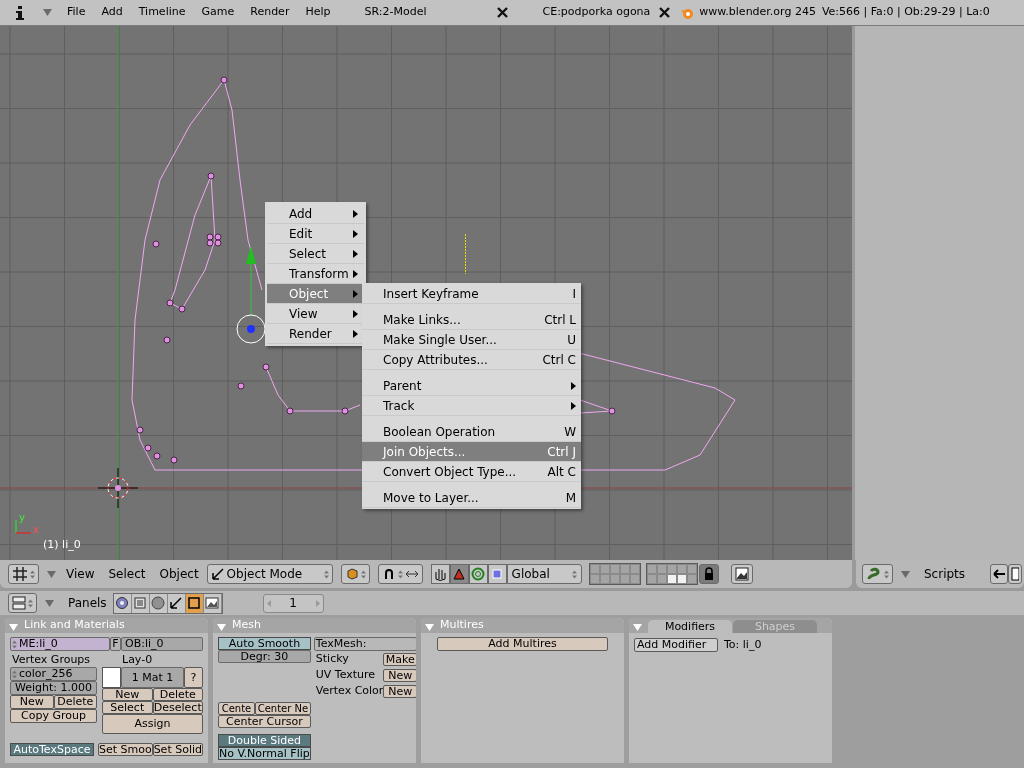  Describe the element at coordinates (283, 708) in the screenshot. I see `center-new-button: Center Ne` at that location.